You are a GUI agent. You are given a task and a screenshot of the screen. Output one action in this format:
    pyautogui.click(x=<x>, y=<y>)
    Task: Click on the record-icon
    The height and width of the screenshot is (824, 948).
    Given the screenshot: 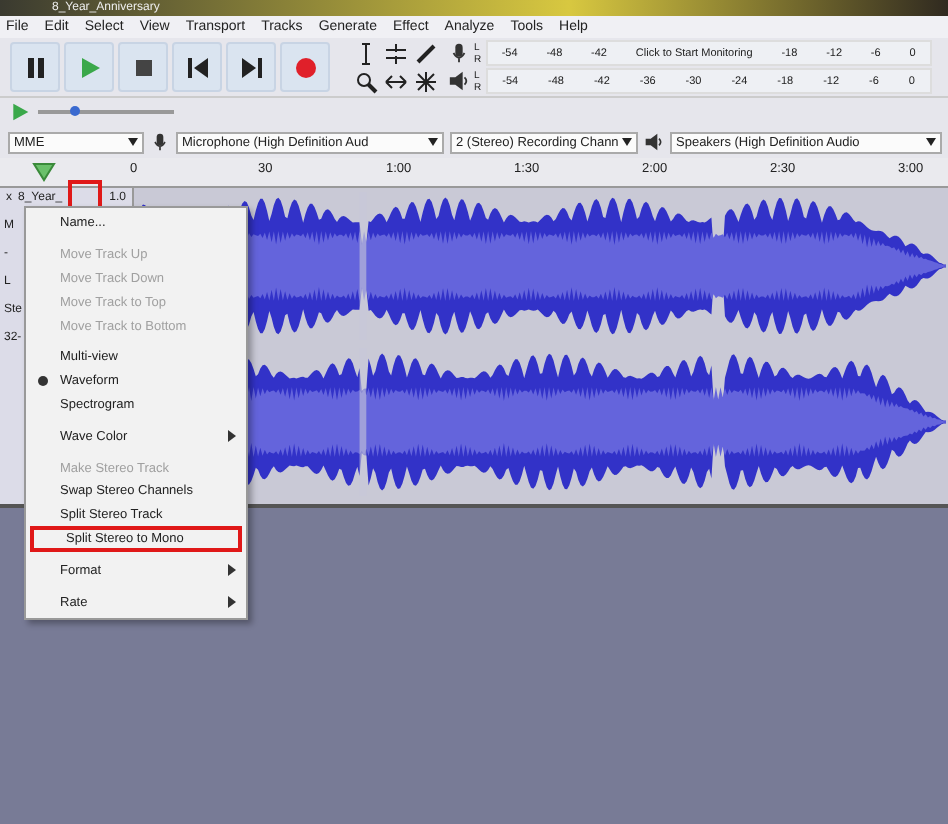 What is the action you would take?
    pyautogui.click(x=305, y=67)
    